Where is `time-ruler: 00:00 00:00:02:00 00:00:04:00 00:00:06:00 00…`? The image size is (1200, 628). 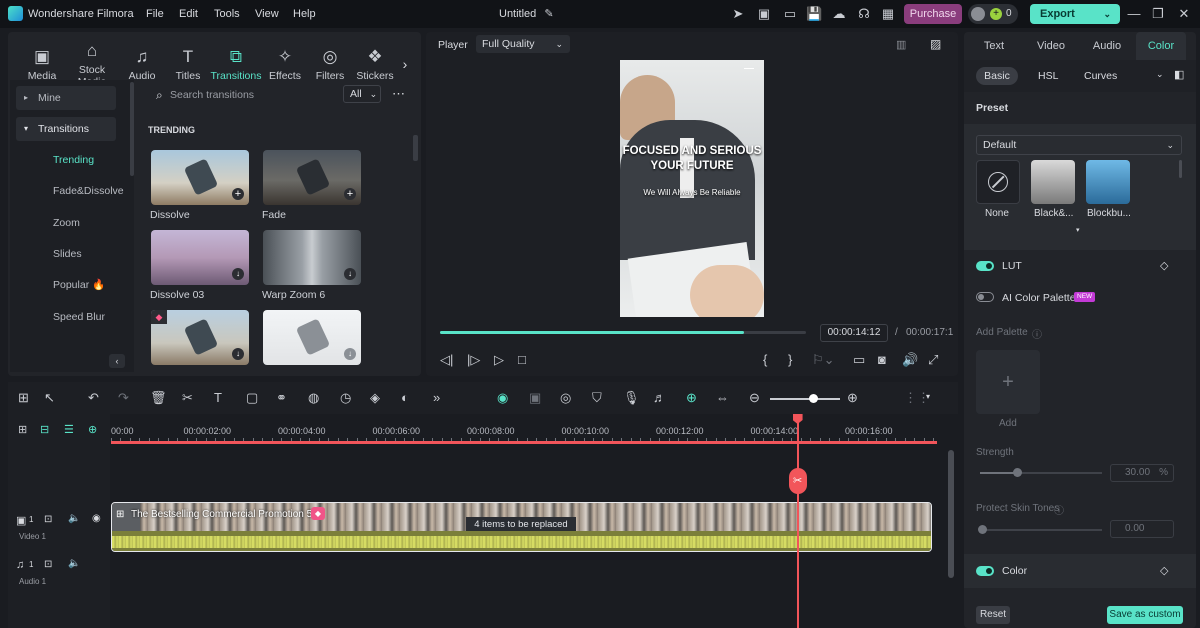
time-ruler: 00:00 00:00:02:00 00:00:04:00 00:00:06:00 00… is located at coordinates (526, 429).